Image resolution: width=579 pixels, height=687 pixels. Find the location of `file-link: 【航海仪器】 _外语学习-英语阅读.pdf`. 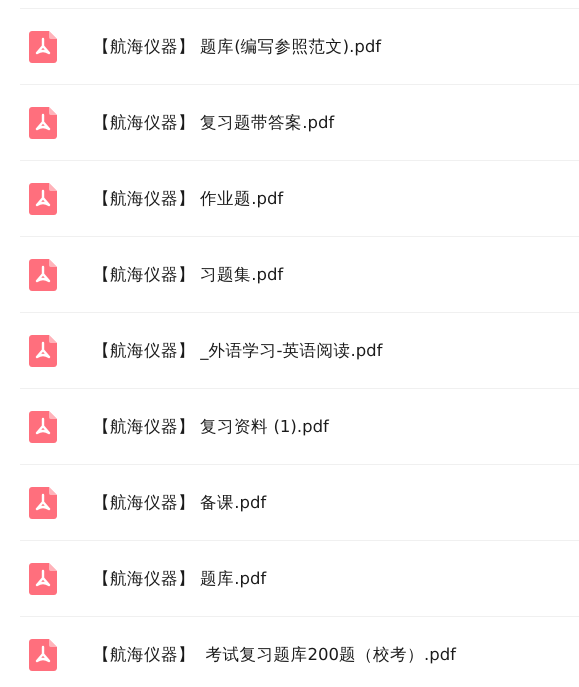

file-link: 【航海仪器】 _外语学习-英语阅读.pdf is located at coordinates (237, 351).